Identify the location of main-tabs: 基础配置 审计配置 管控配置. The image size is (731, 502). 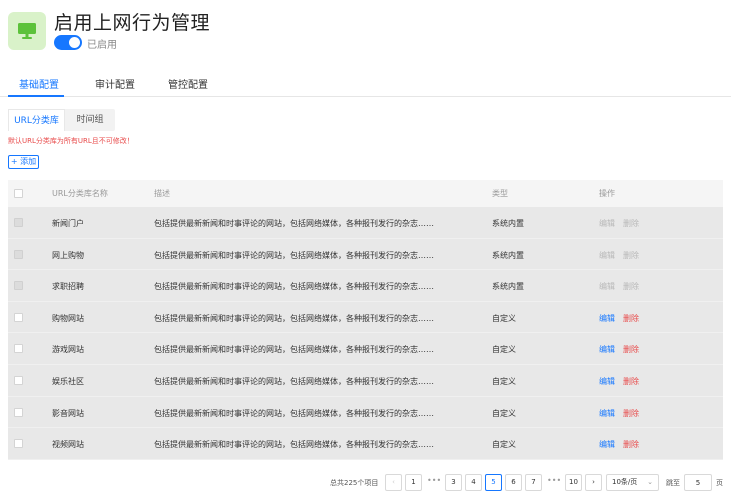
(365, 81).